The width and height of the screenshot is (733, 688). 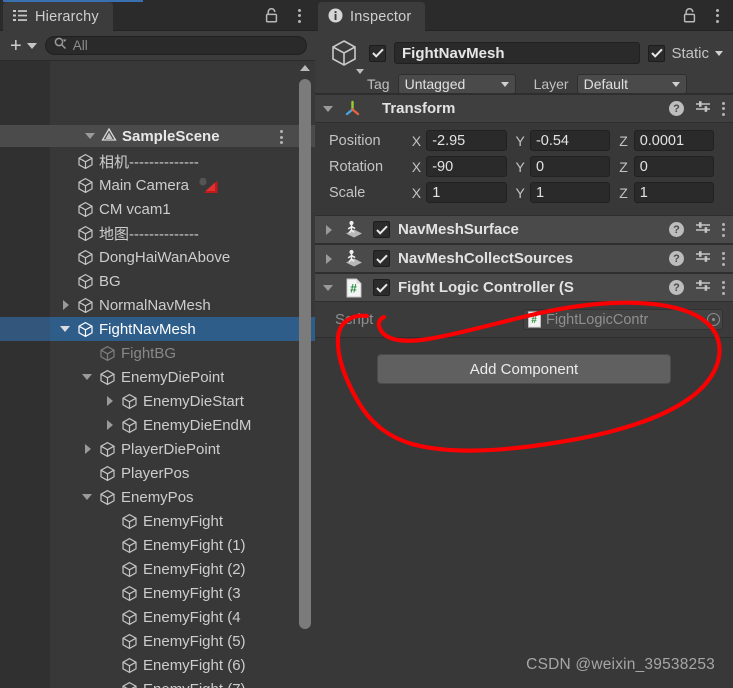 I want to click on tree-row-enemyfight-3: EnemyFight (3, so click(x=157, y=593).